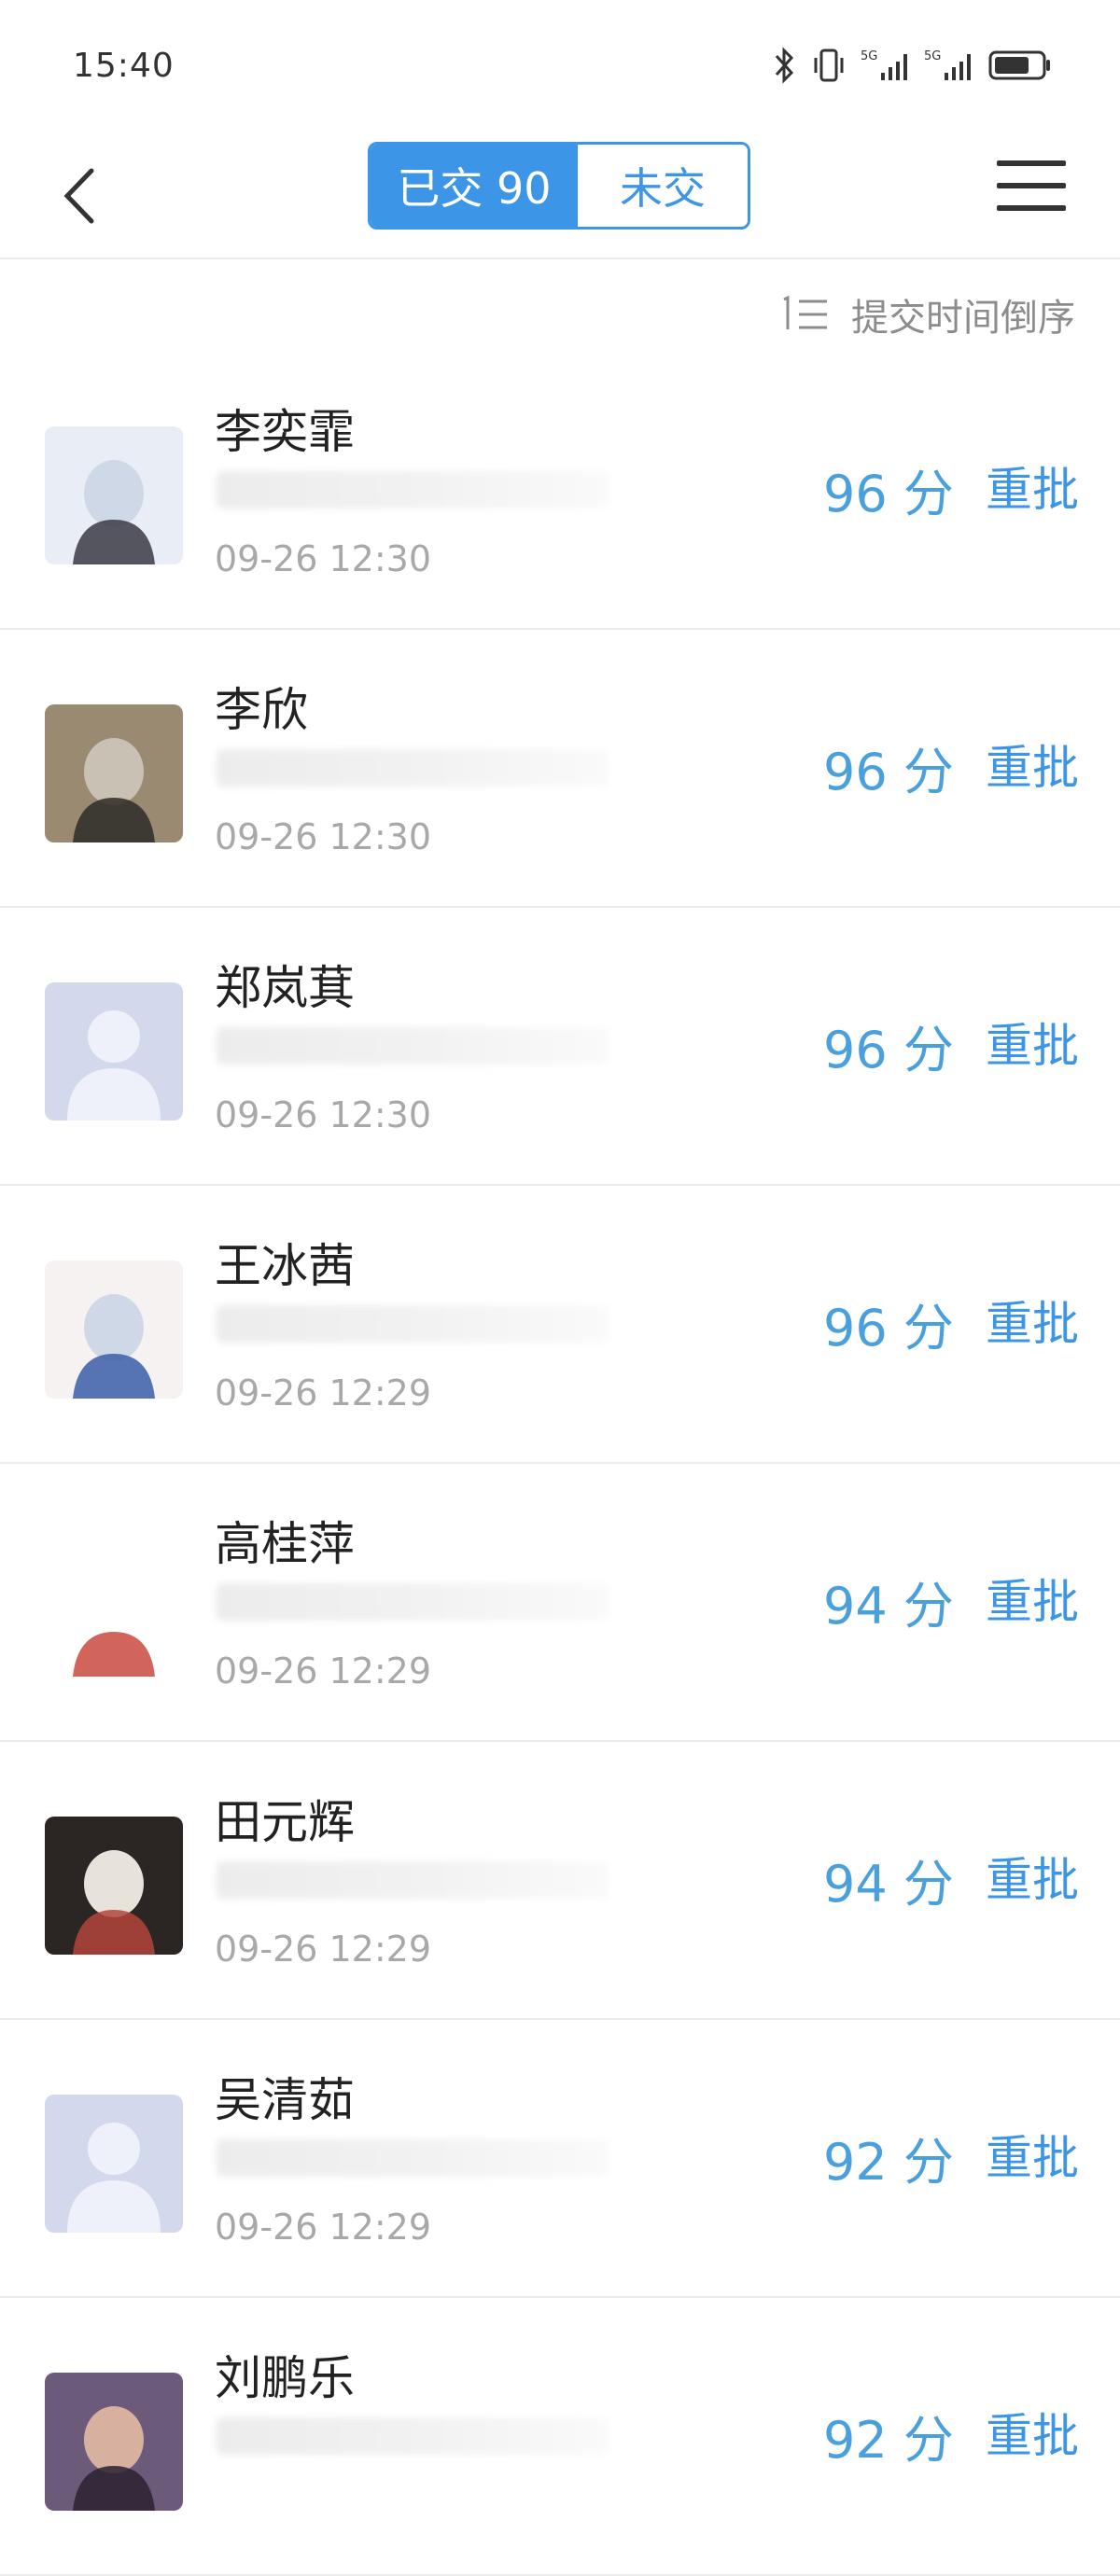 This screenshot has height=2576, width=1120. I want to click on submission-segmented-control: 已交 90 未交, so click(559, 186).